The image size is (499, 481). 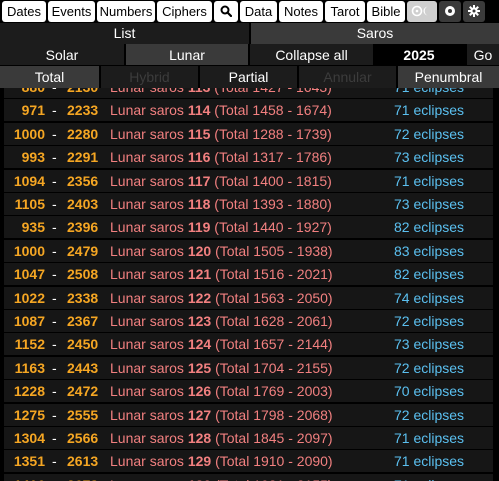 What do you see at coordinates (221, 461) in the screenshot?
I see `saros-label: Lunar saros 129 (Total 1910 - 2090)` at bounding box center [221, 461].